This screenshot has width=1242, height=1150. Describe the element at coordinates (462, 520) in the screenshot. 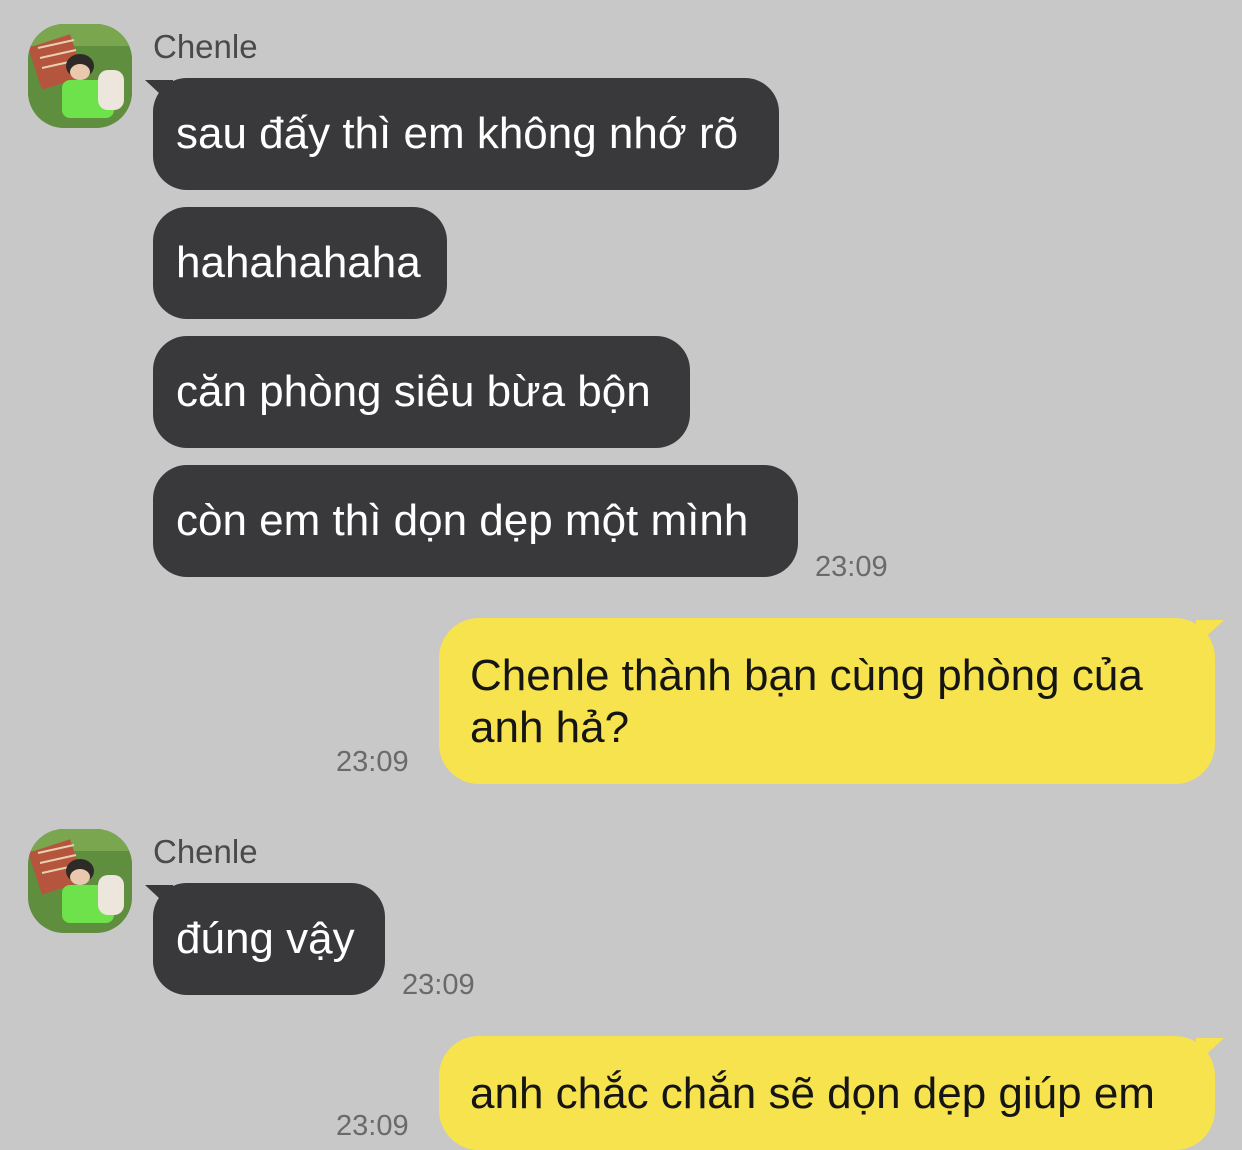

I see `message-text: còn em thì dọn dẹp một mình` at that location.